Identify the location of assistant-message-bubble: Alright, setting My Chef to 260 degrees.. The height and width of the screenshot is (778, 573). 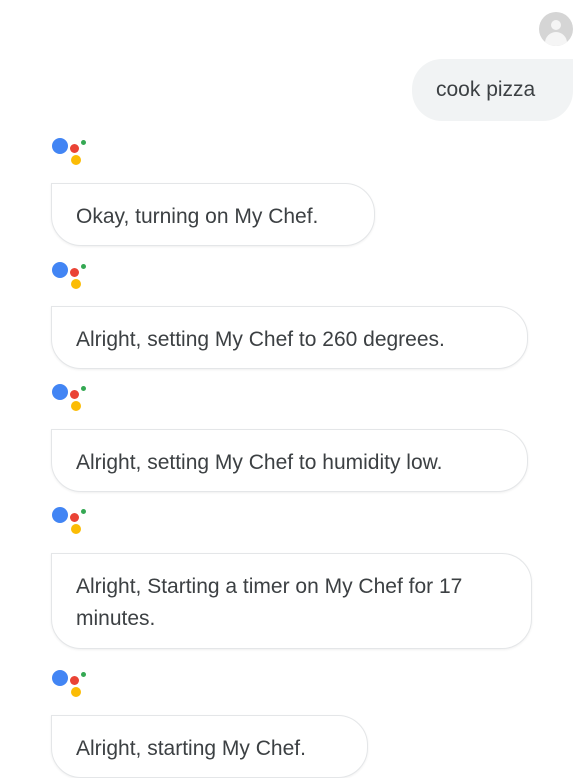
(289, 337).